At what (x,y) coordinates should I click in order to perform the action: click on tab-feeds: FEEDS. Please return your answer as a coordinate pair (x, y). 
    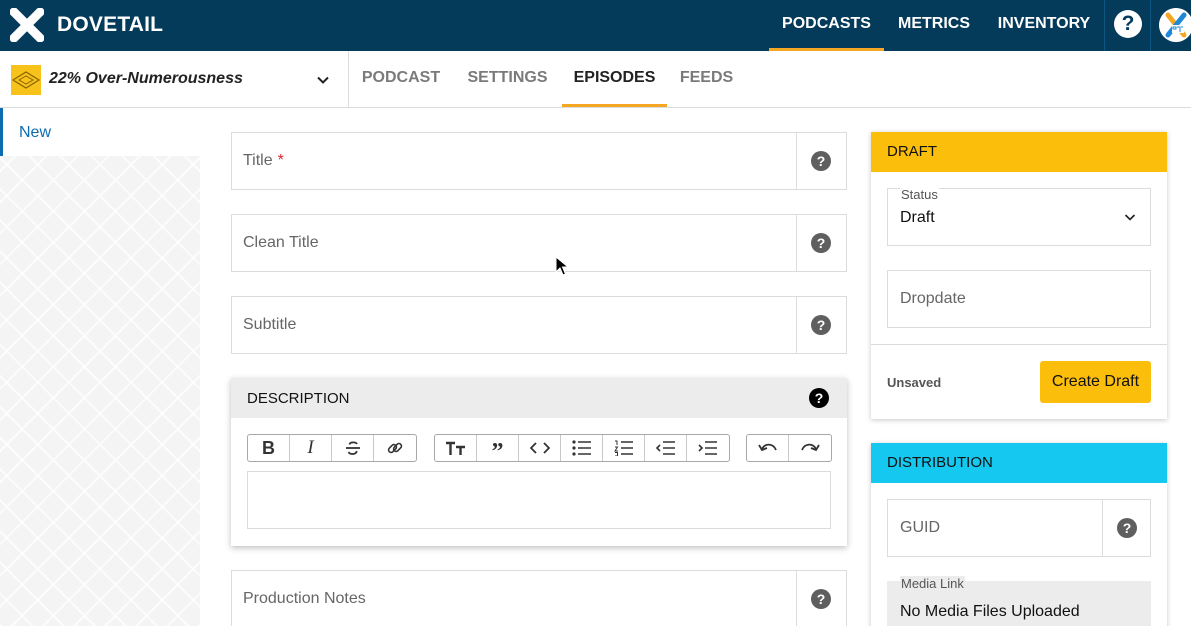
    Looking at the image, I should click on (706, 79).